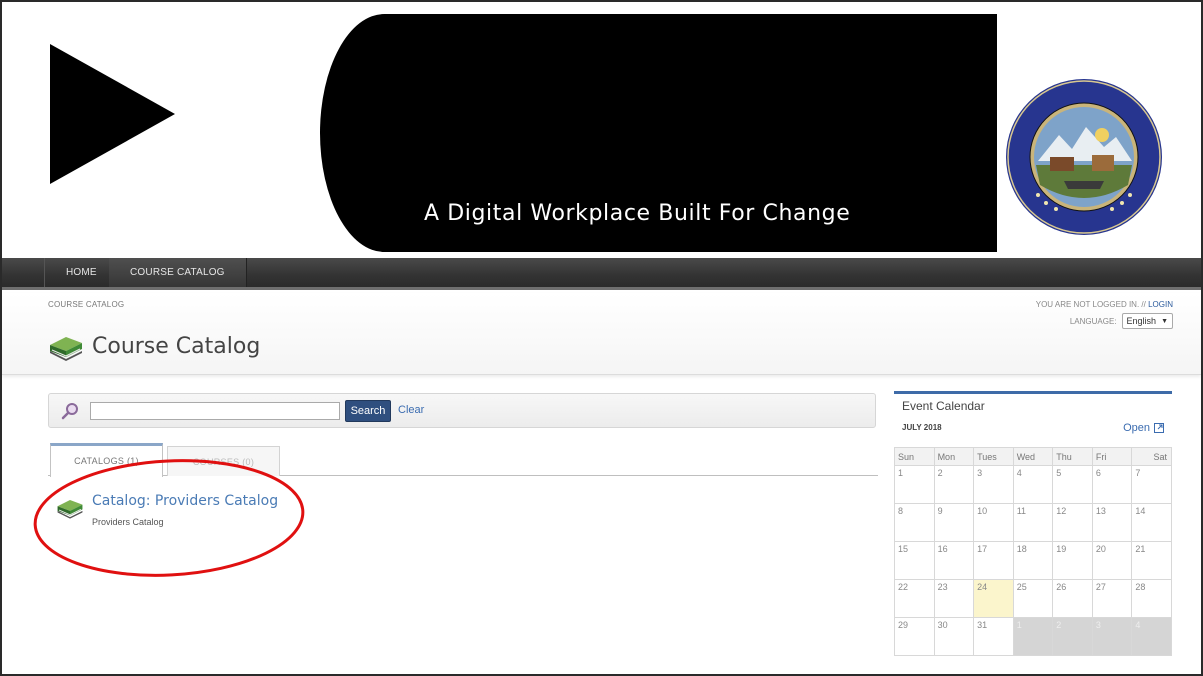  I want to click on language-label: LANGUAGE:, so click(1093, 321).